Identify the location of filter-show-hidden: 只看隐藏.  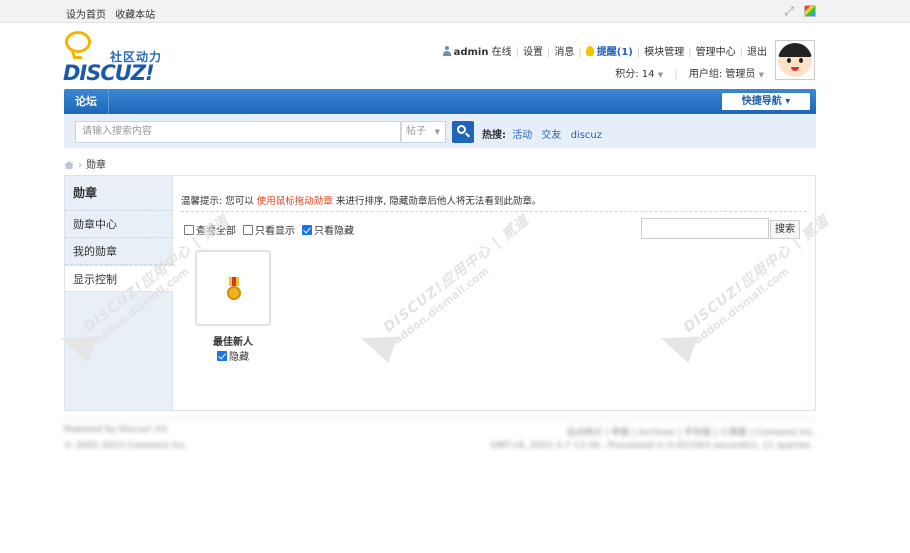
(328, 229).